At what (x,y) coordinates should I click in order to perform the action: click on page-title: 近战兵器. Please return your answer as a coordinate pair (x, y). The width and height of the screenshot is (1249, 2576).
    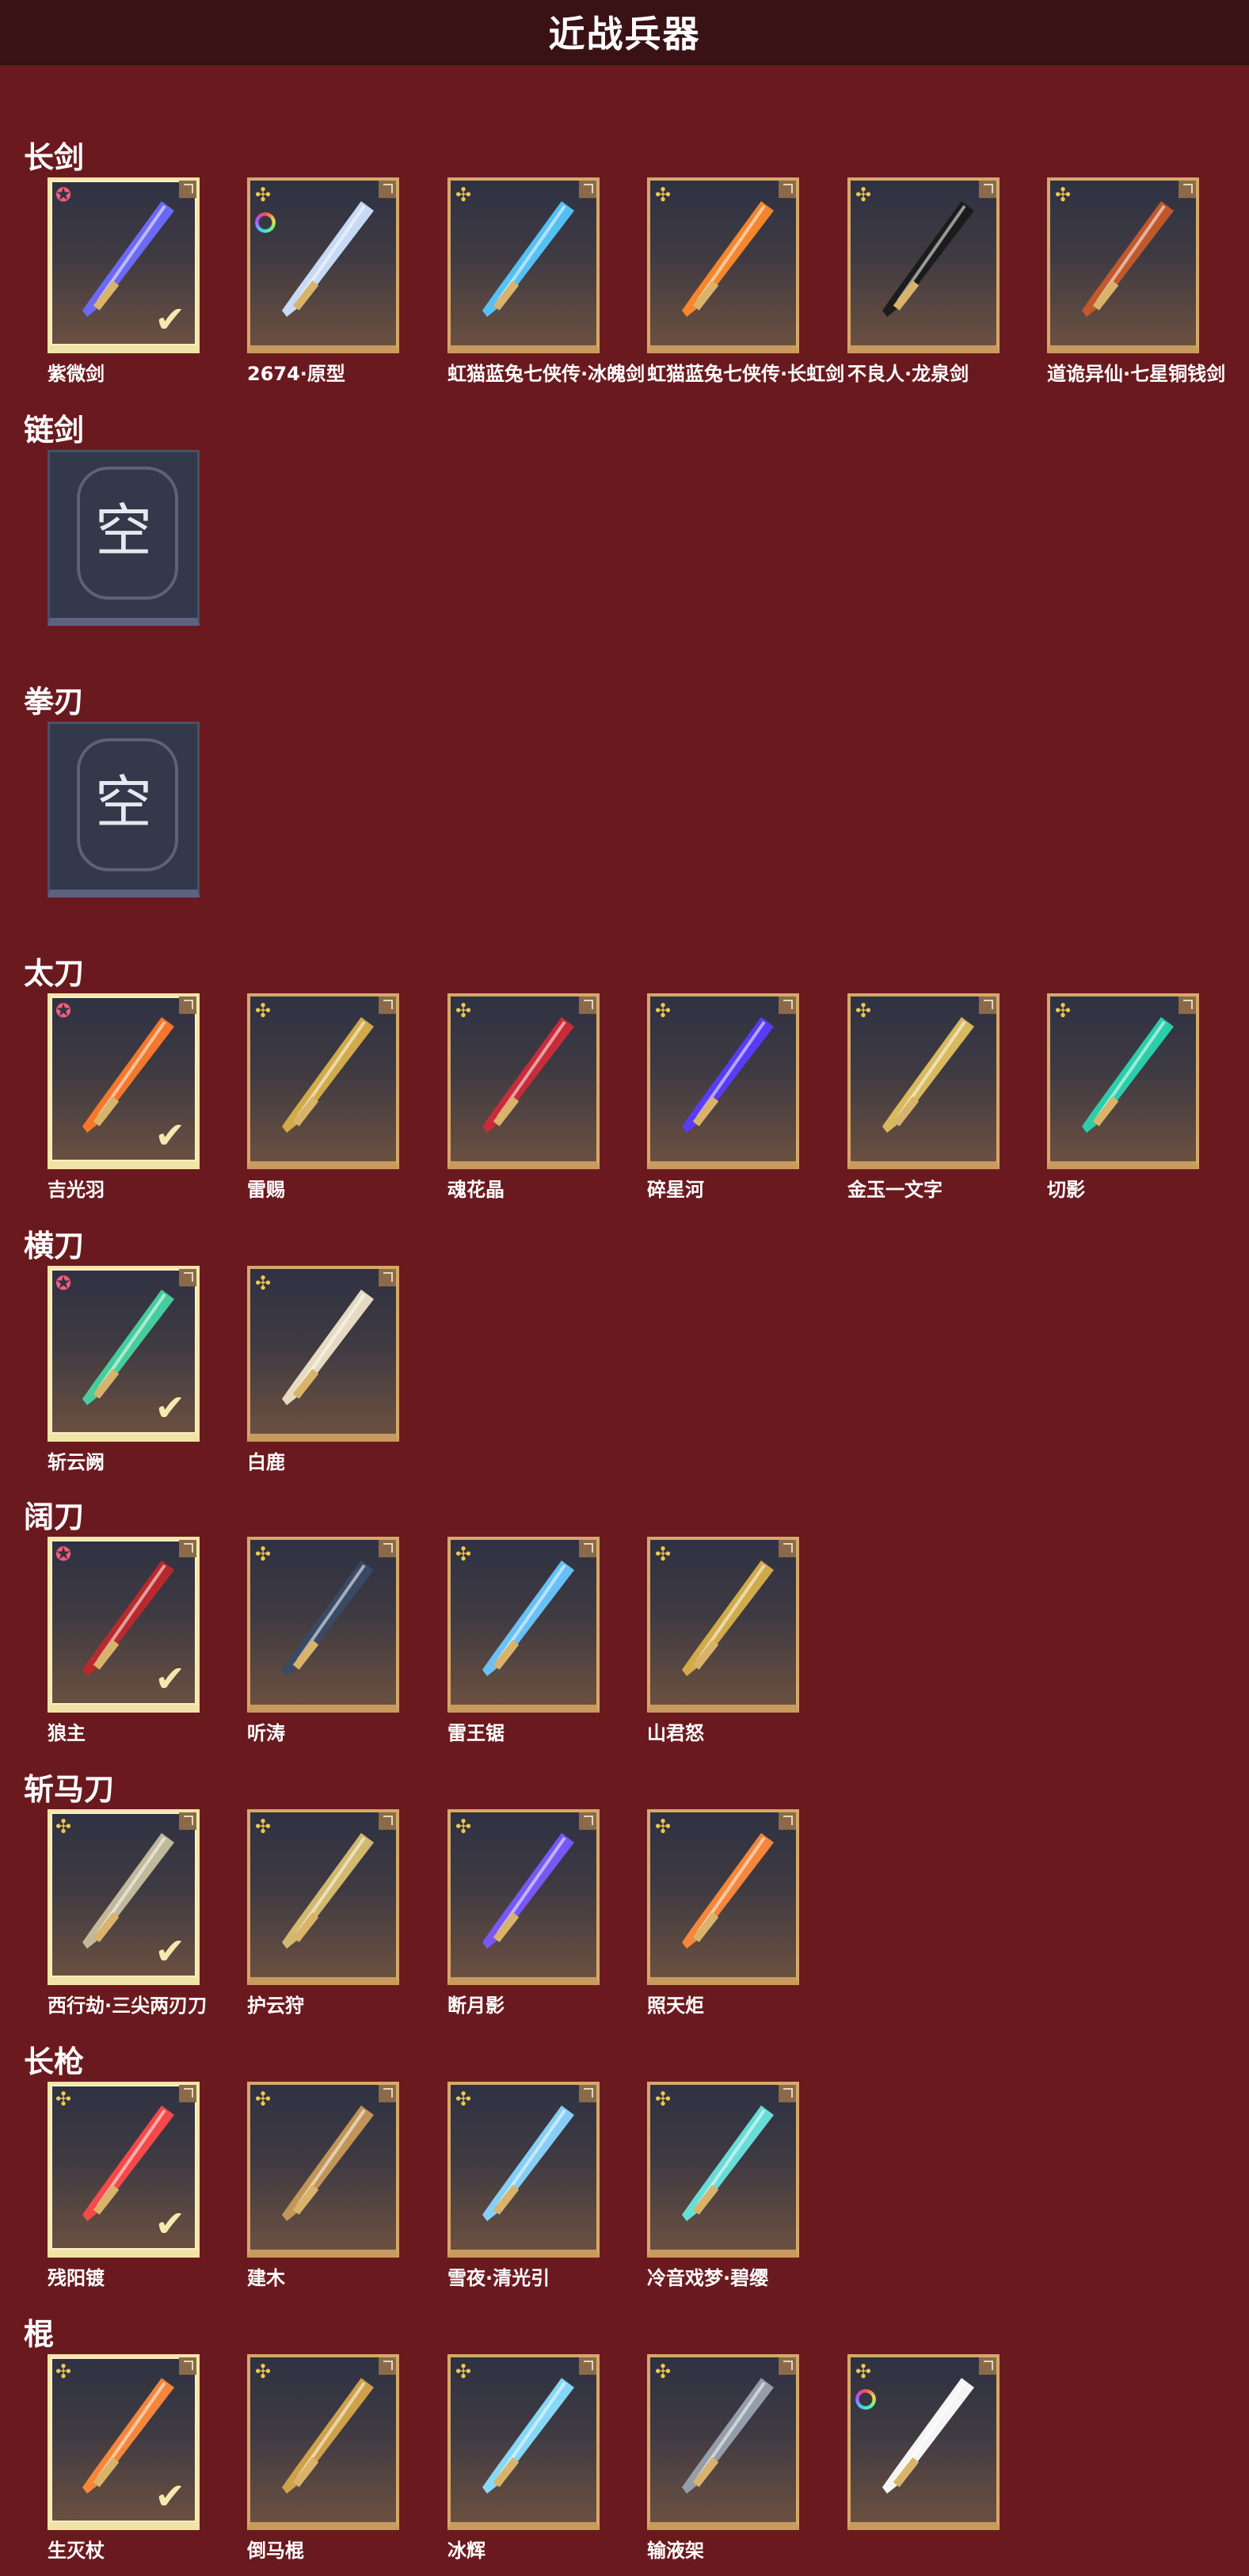
    Looking at the image, I should click on (624, 34).